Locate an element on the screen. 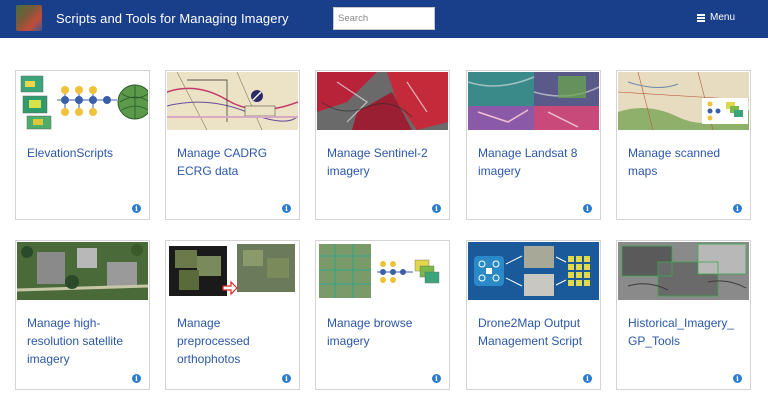 Image resolution: width=768 pixels, height=420 pixels. card-historical-imagery-gp-tools: Historical_Imagery_ GP_Tools i is located at coordinates (683, 315).